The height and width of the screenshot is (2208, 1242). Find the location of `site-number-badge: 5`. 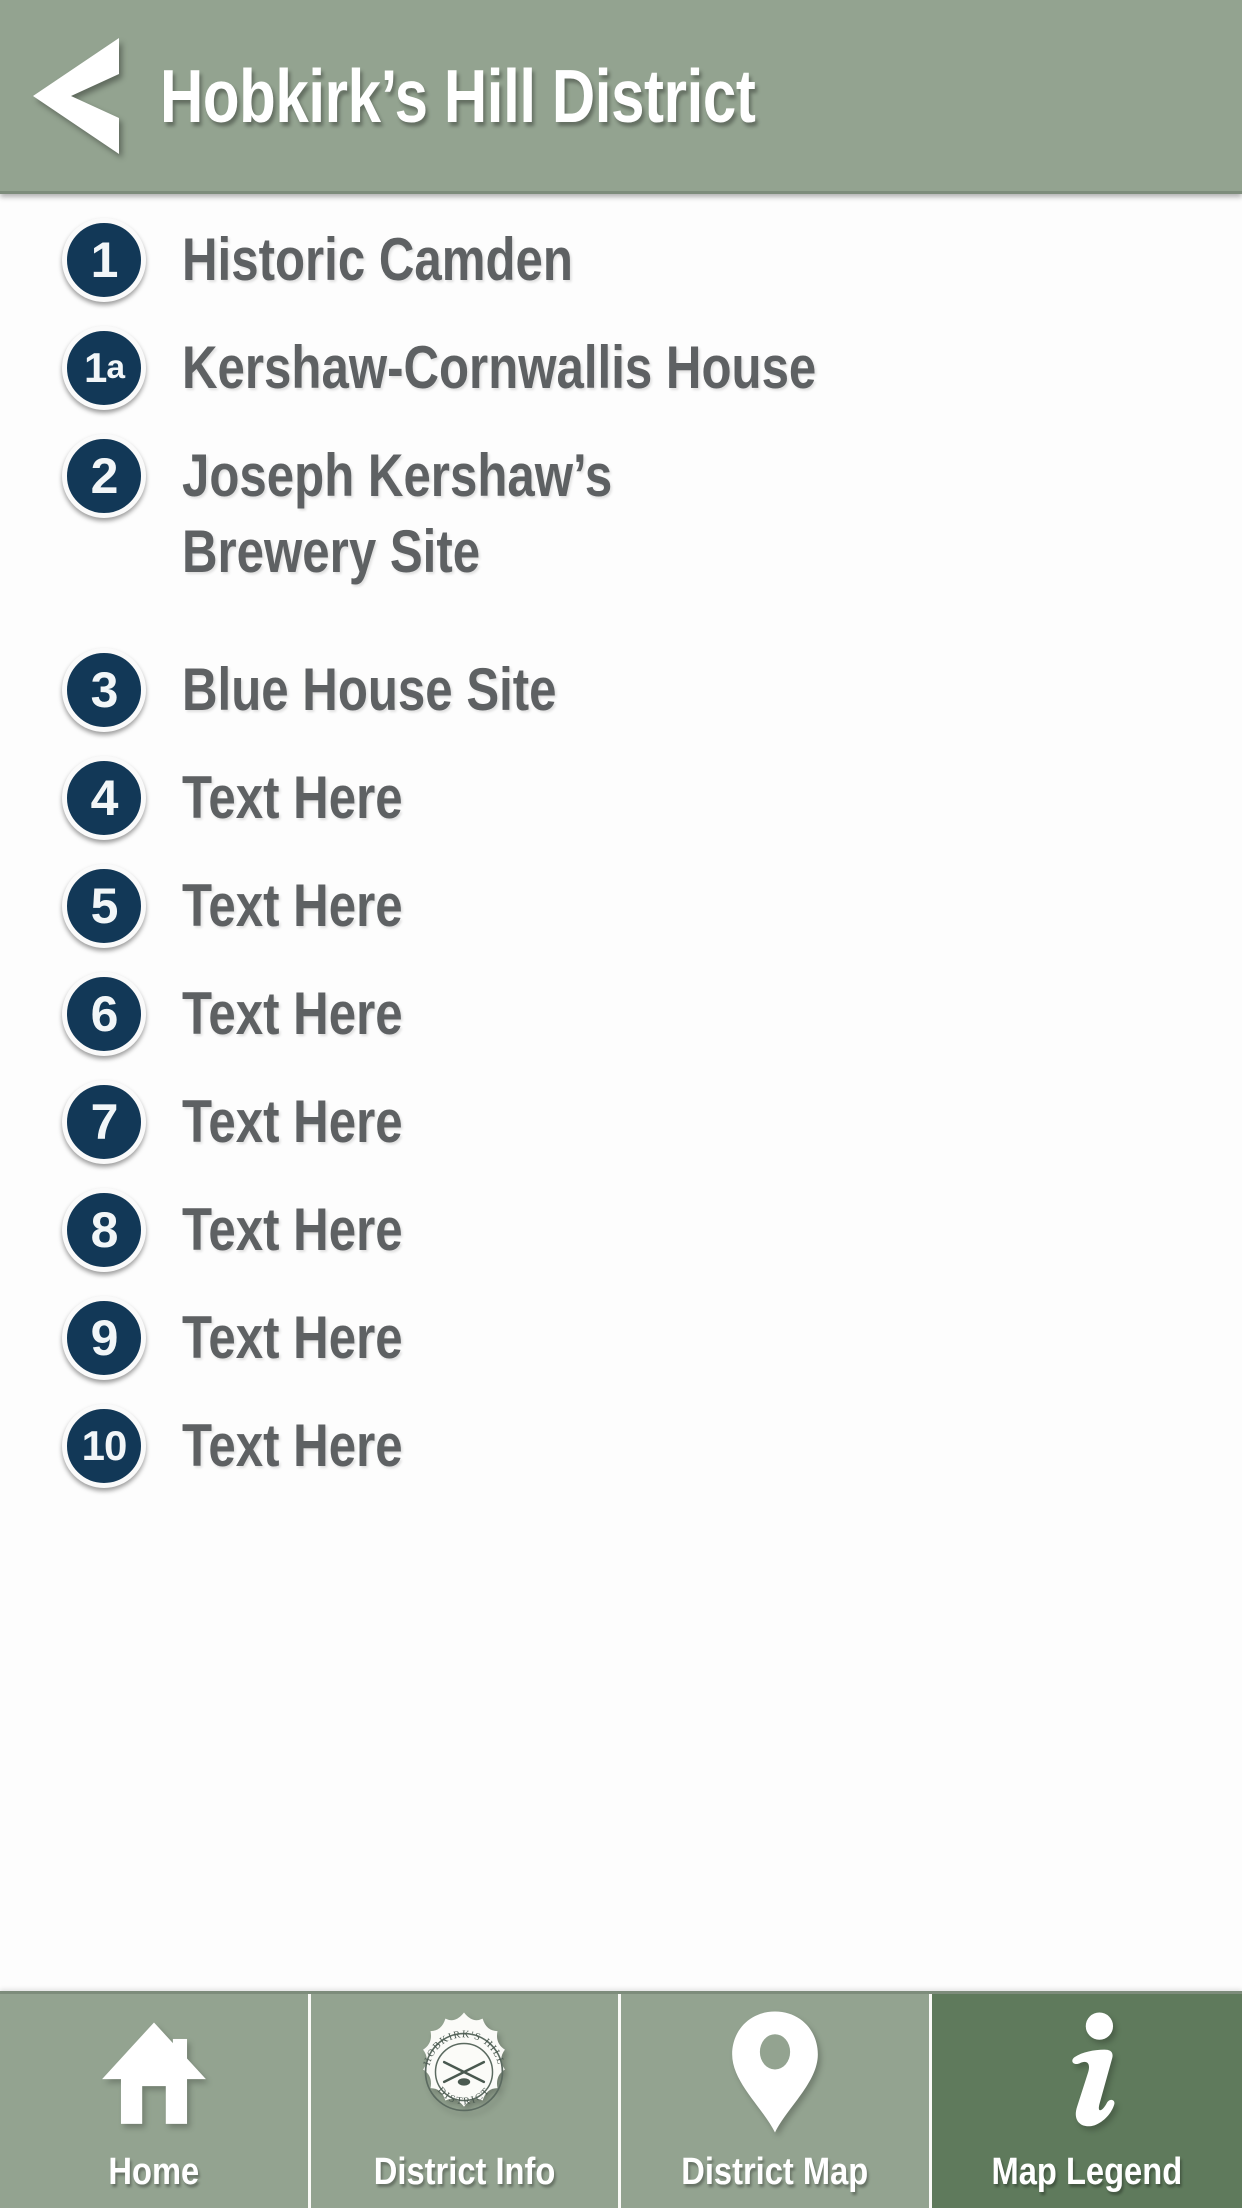

site-number-badge: 5 is located at coordinates (104, 906).